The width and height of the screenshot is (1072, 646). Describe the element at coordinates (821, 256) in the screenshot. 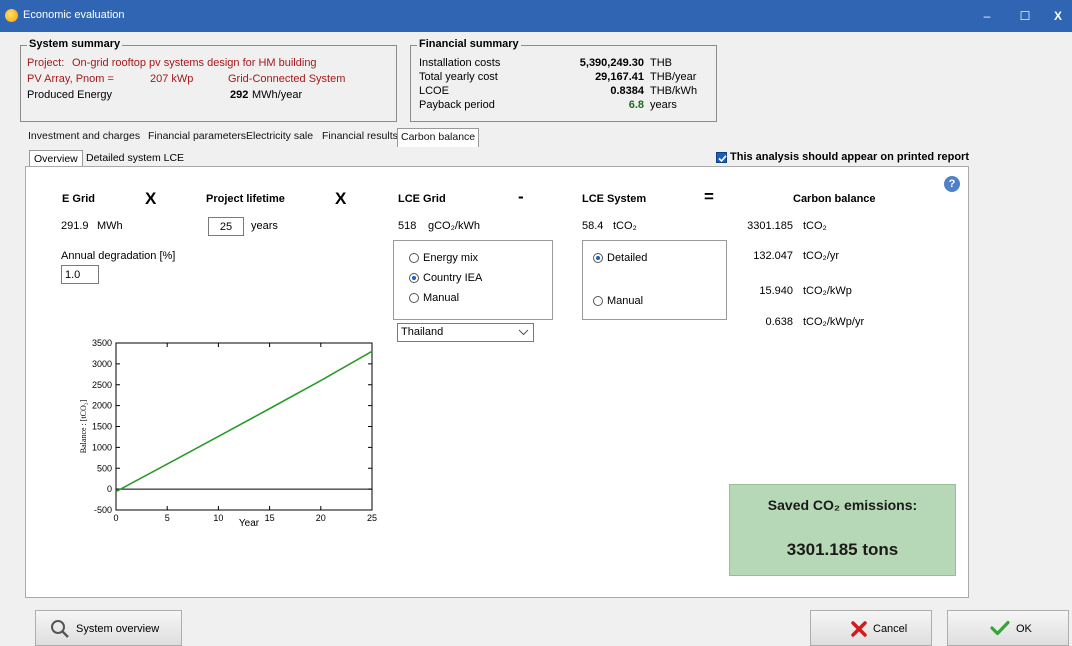

I see `carbon-balance-unit: tCO₂/yr` at that location.